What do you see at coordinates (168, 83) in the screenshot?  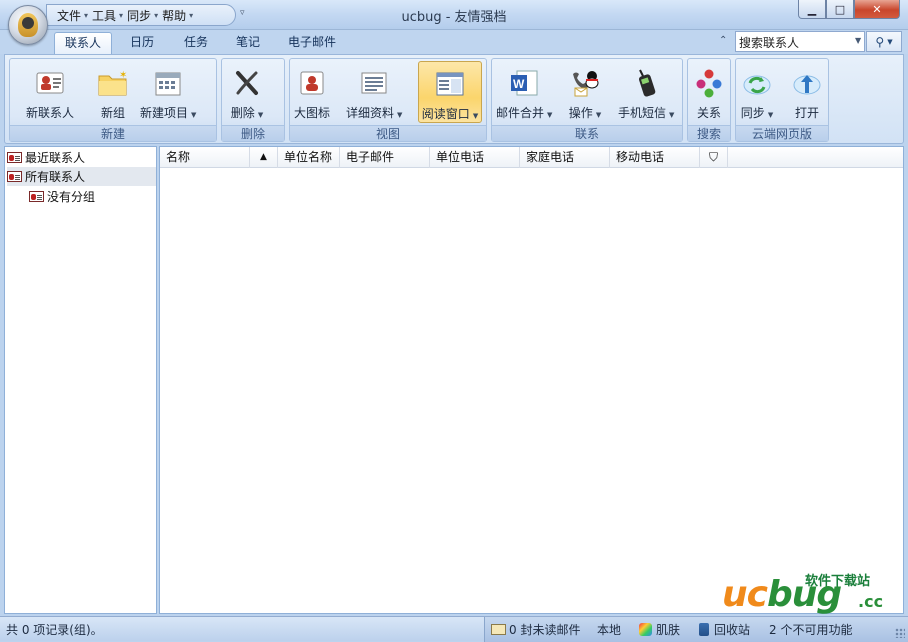 I see `calendar-icon` at bounding box center [168, 83].